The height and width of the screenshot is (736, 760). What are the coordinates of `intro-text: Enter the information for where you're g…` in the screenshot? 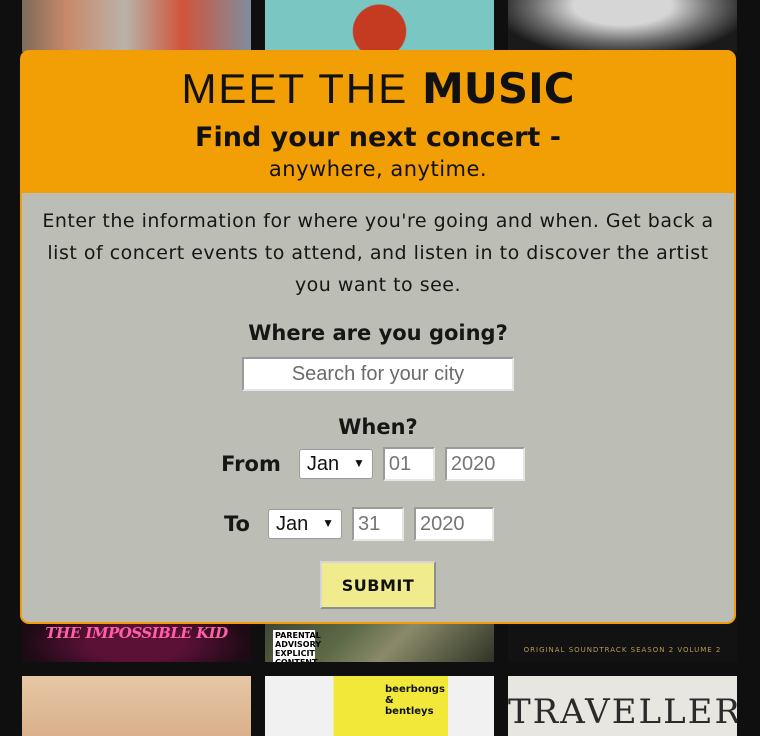 It's located at (378, 253).